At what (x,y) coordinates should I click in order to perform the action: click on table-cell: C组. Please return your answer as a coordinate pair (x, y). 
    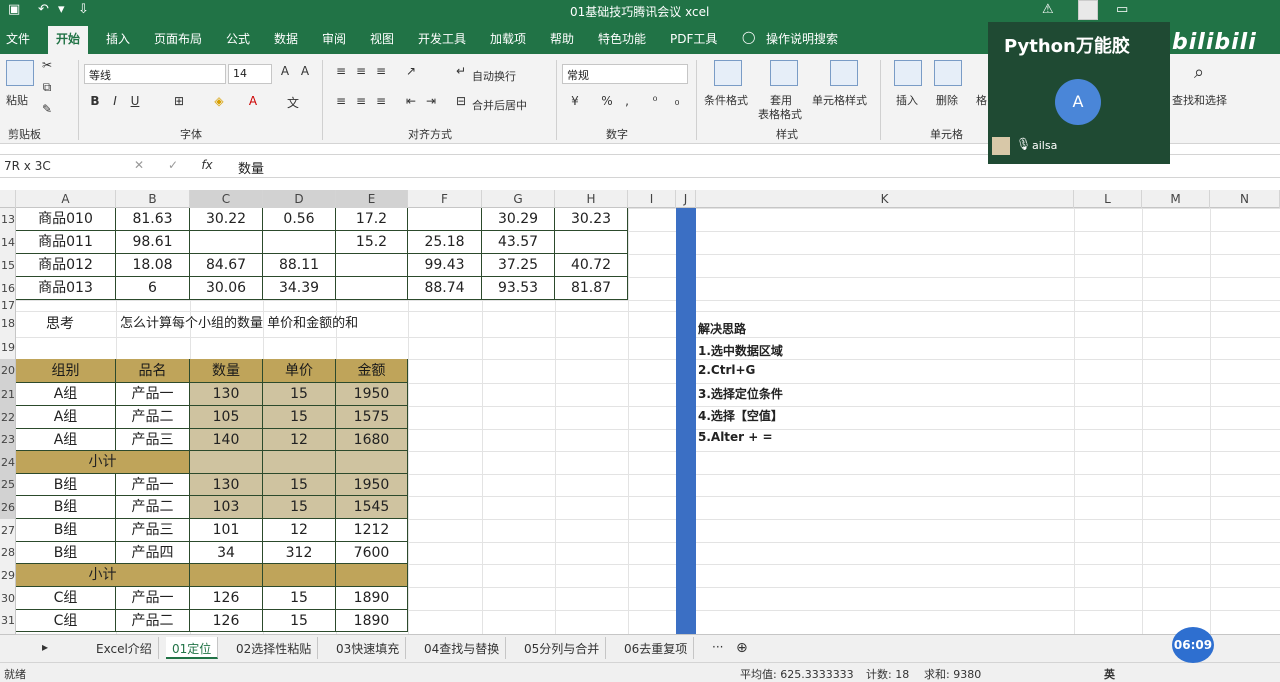
    Looking at the image, I should click on (66, 598).